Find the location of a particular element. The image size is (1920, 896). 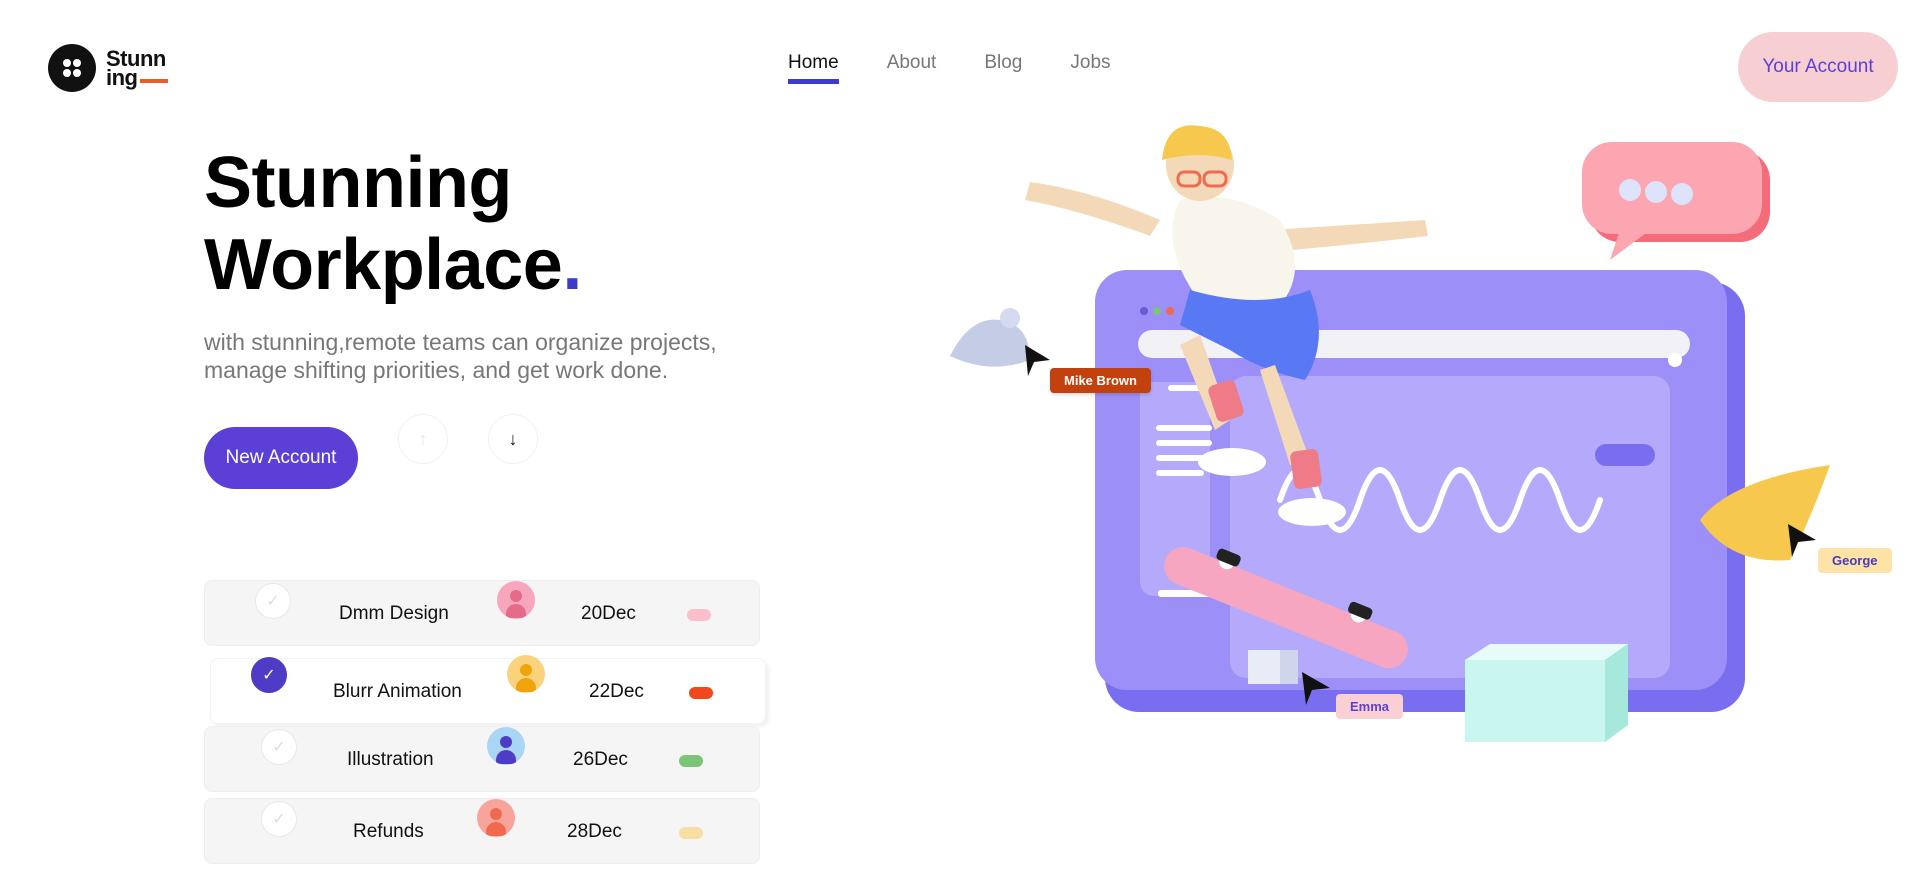

scroll-up-button: ↑ is located at coordinates (423, 439).